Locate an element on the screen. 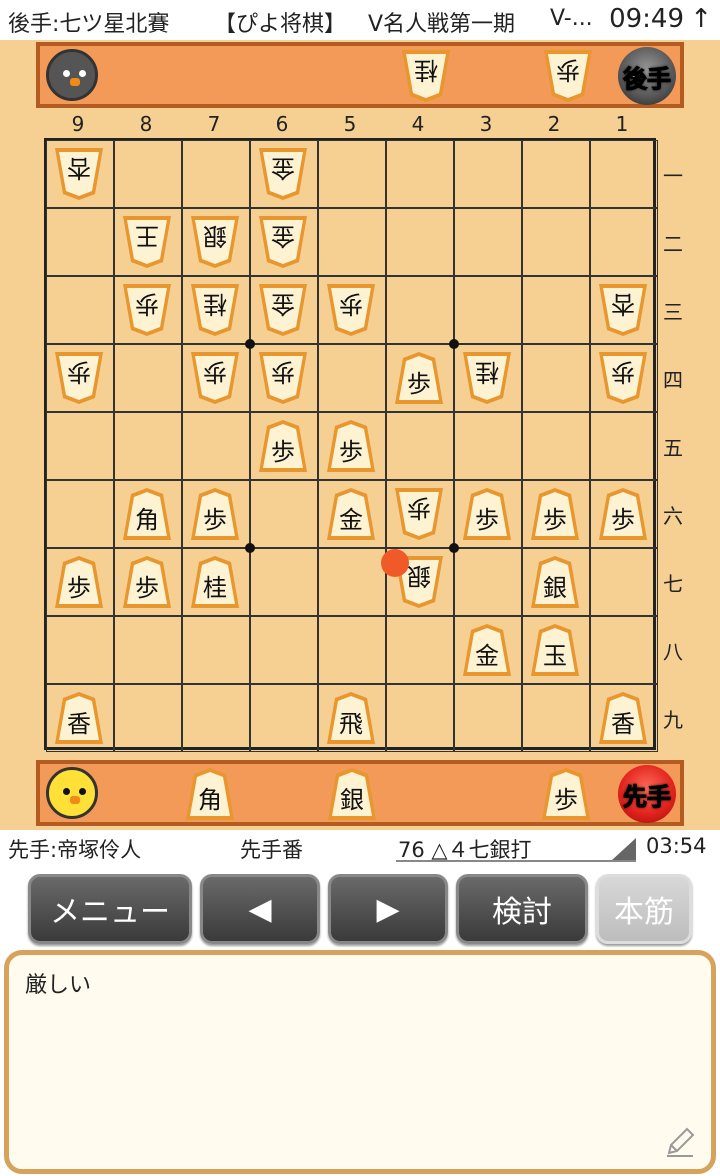 This screenshot has height=1176, width=720. menu-button: メニュー is located at coordinates (110, 909).